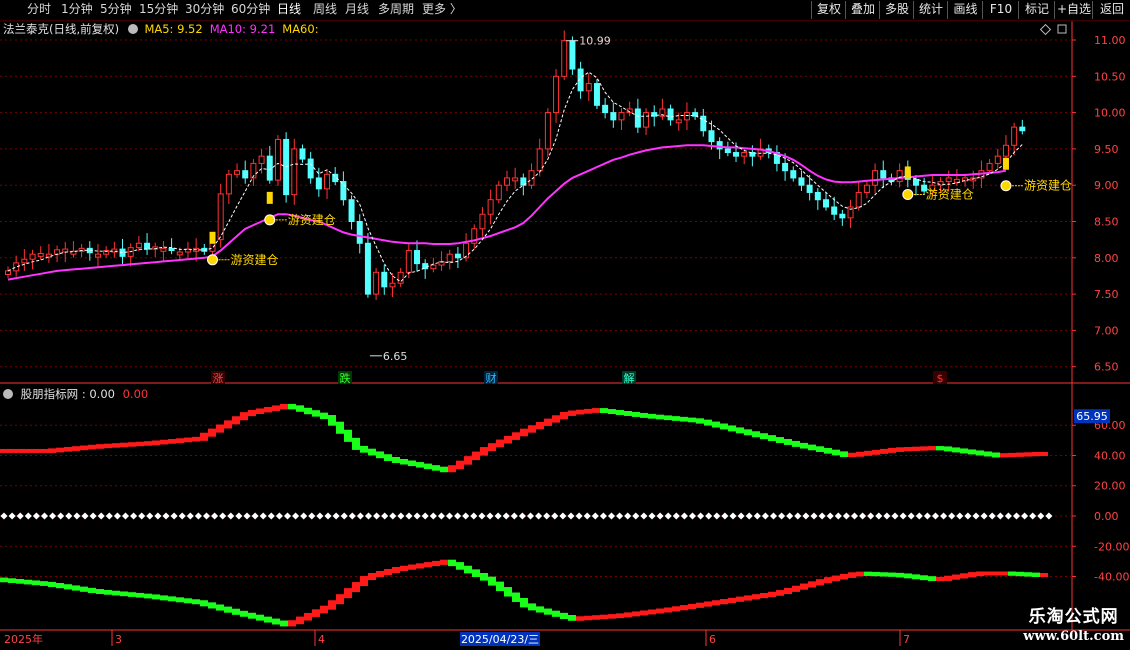  Describe the element at coordinates (8, 394) in the screenshot. I see `indicator-settings-icon` at that location.